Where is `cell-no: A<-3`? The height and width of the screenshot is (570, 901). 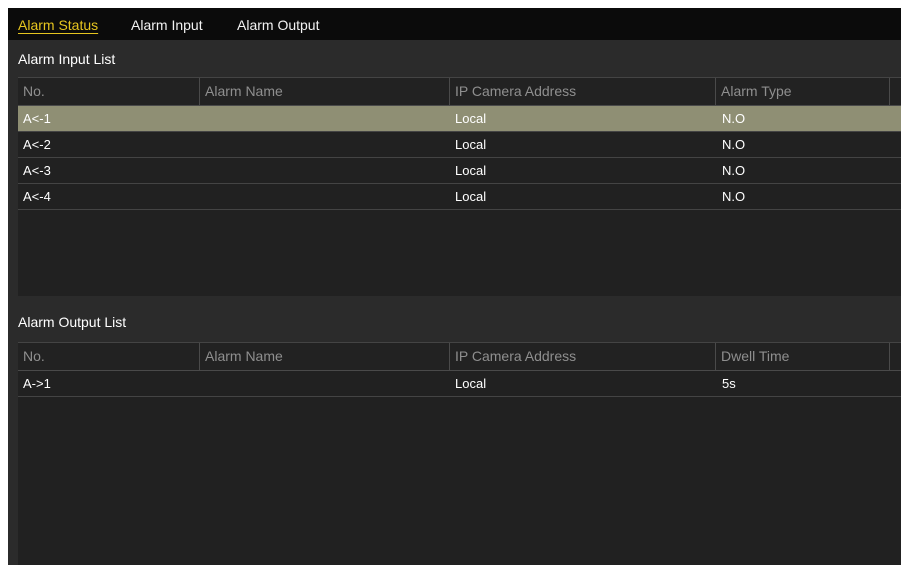
cell-no: A<-3 is located at coordinates (37, 170).